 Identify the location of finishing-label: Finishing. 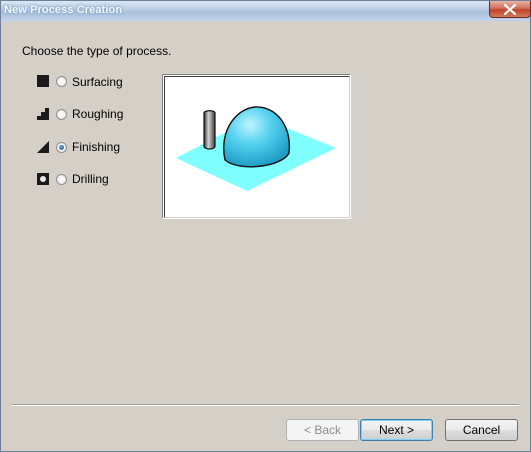
(96, 147).